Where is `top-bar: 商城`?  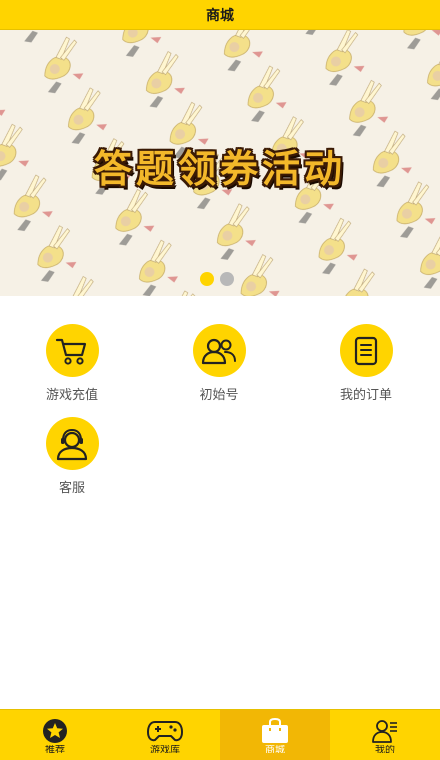 top-bar: 商城 is located at coordinates (220, 15).